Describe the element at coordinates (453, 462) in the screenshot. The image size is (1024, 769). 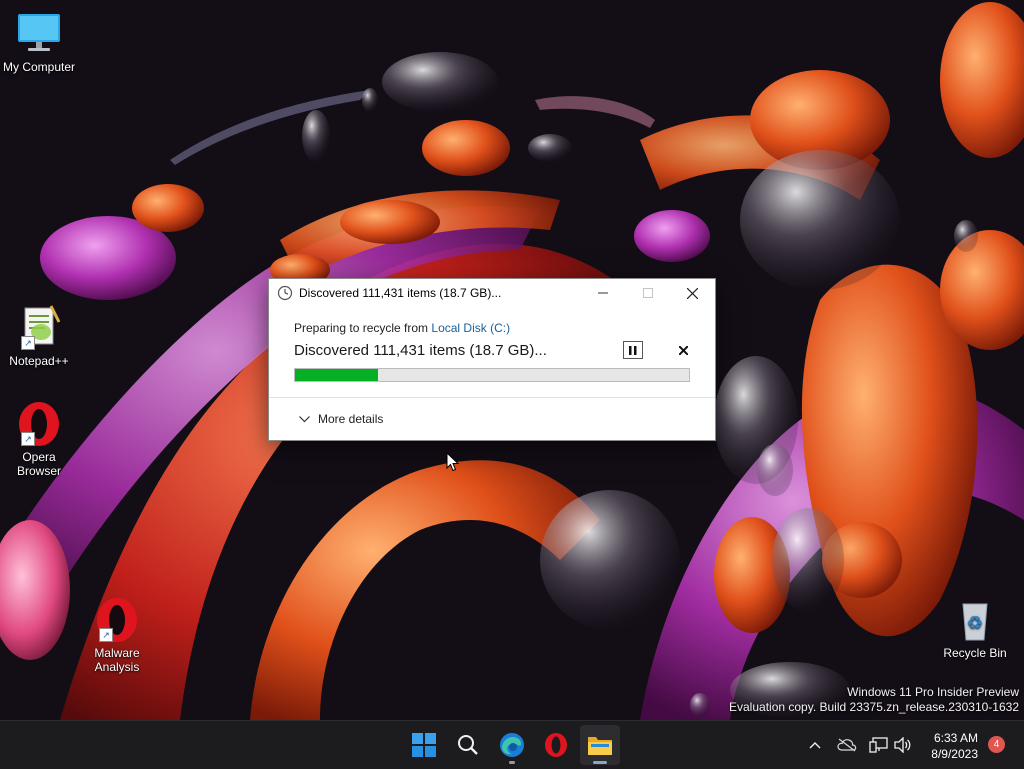
I see `mouse-cursor-icon` at that location.